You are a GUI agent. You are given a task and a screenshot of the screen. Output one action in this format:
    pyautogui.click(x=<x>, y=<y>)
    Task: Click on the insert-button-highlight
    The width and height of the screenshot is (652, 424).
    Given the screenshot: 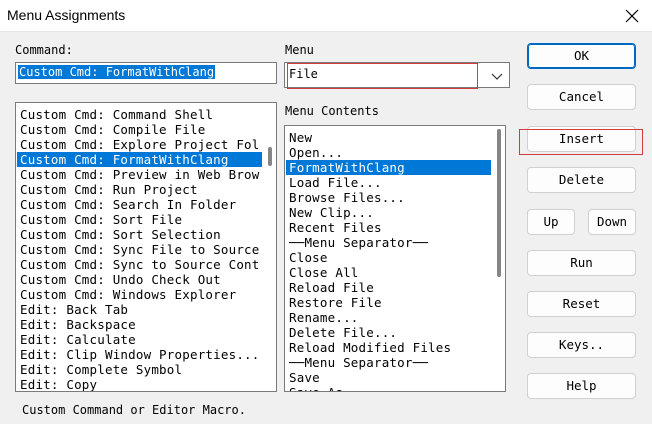 What is the action you would take?
    pyautogui.click(x=581, y=142)
    